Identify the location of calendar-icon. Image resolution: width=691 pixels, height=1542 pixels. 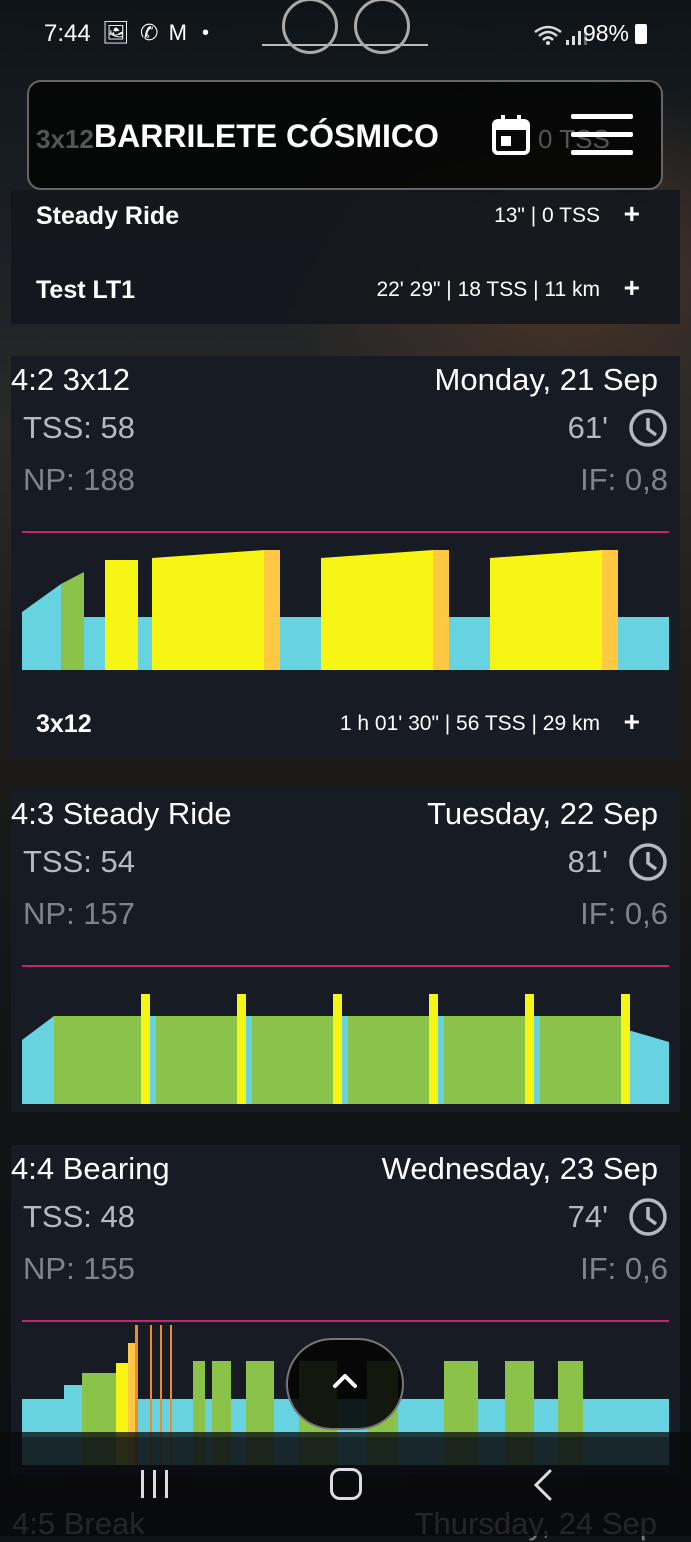
(511, 135).